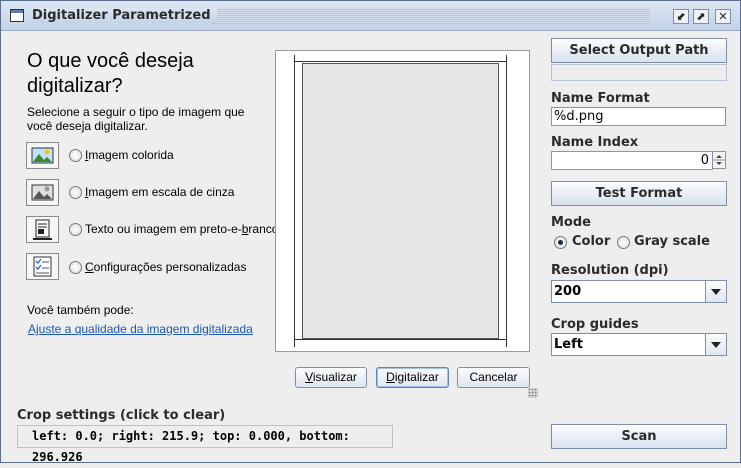 The height and width of the screenshot is (468, 741). Describe the element at coordinates (124, 15) in the screenshot. I see `window-title: Digitalizer Parametrized` at that location.